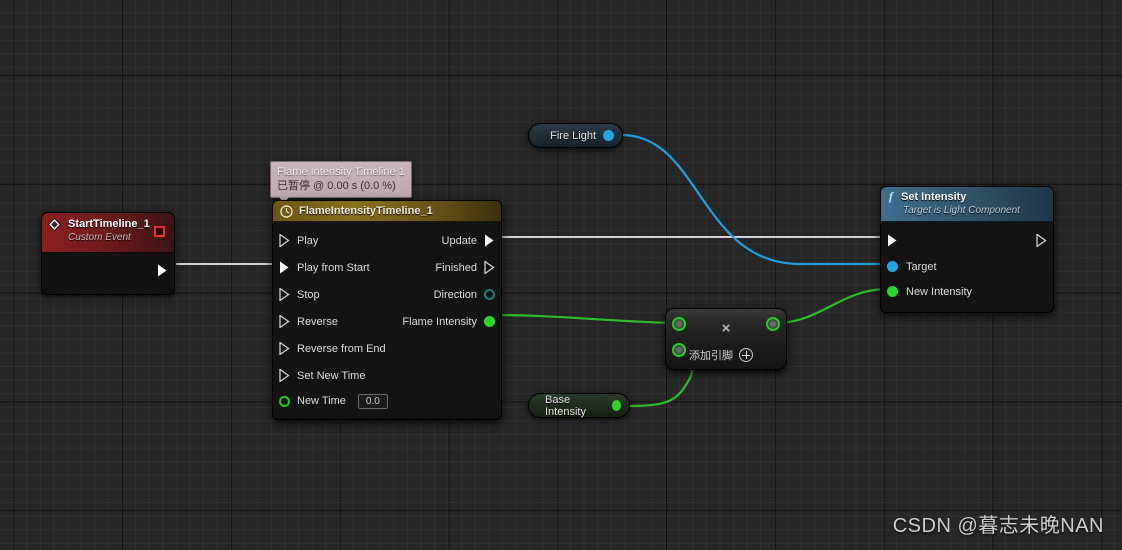  Describe the element at coordinates (387, 375) in the screenshot. I see `timeline-row-set-new-time: Set New Time` at that location.